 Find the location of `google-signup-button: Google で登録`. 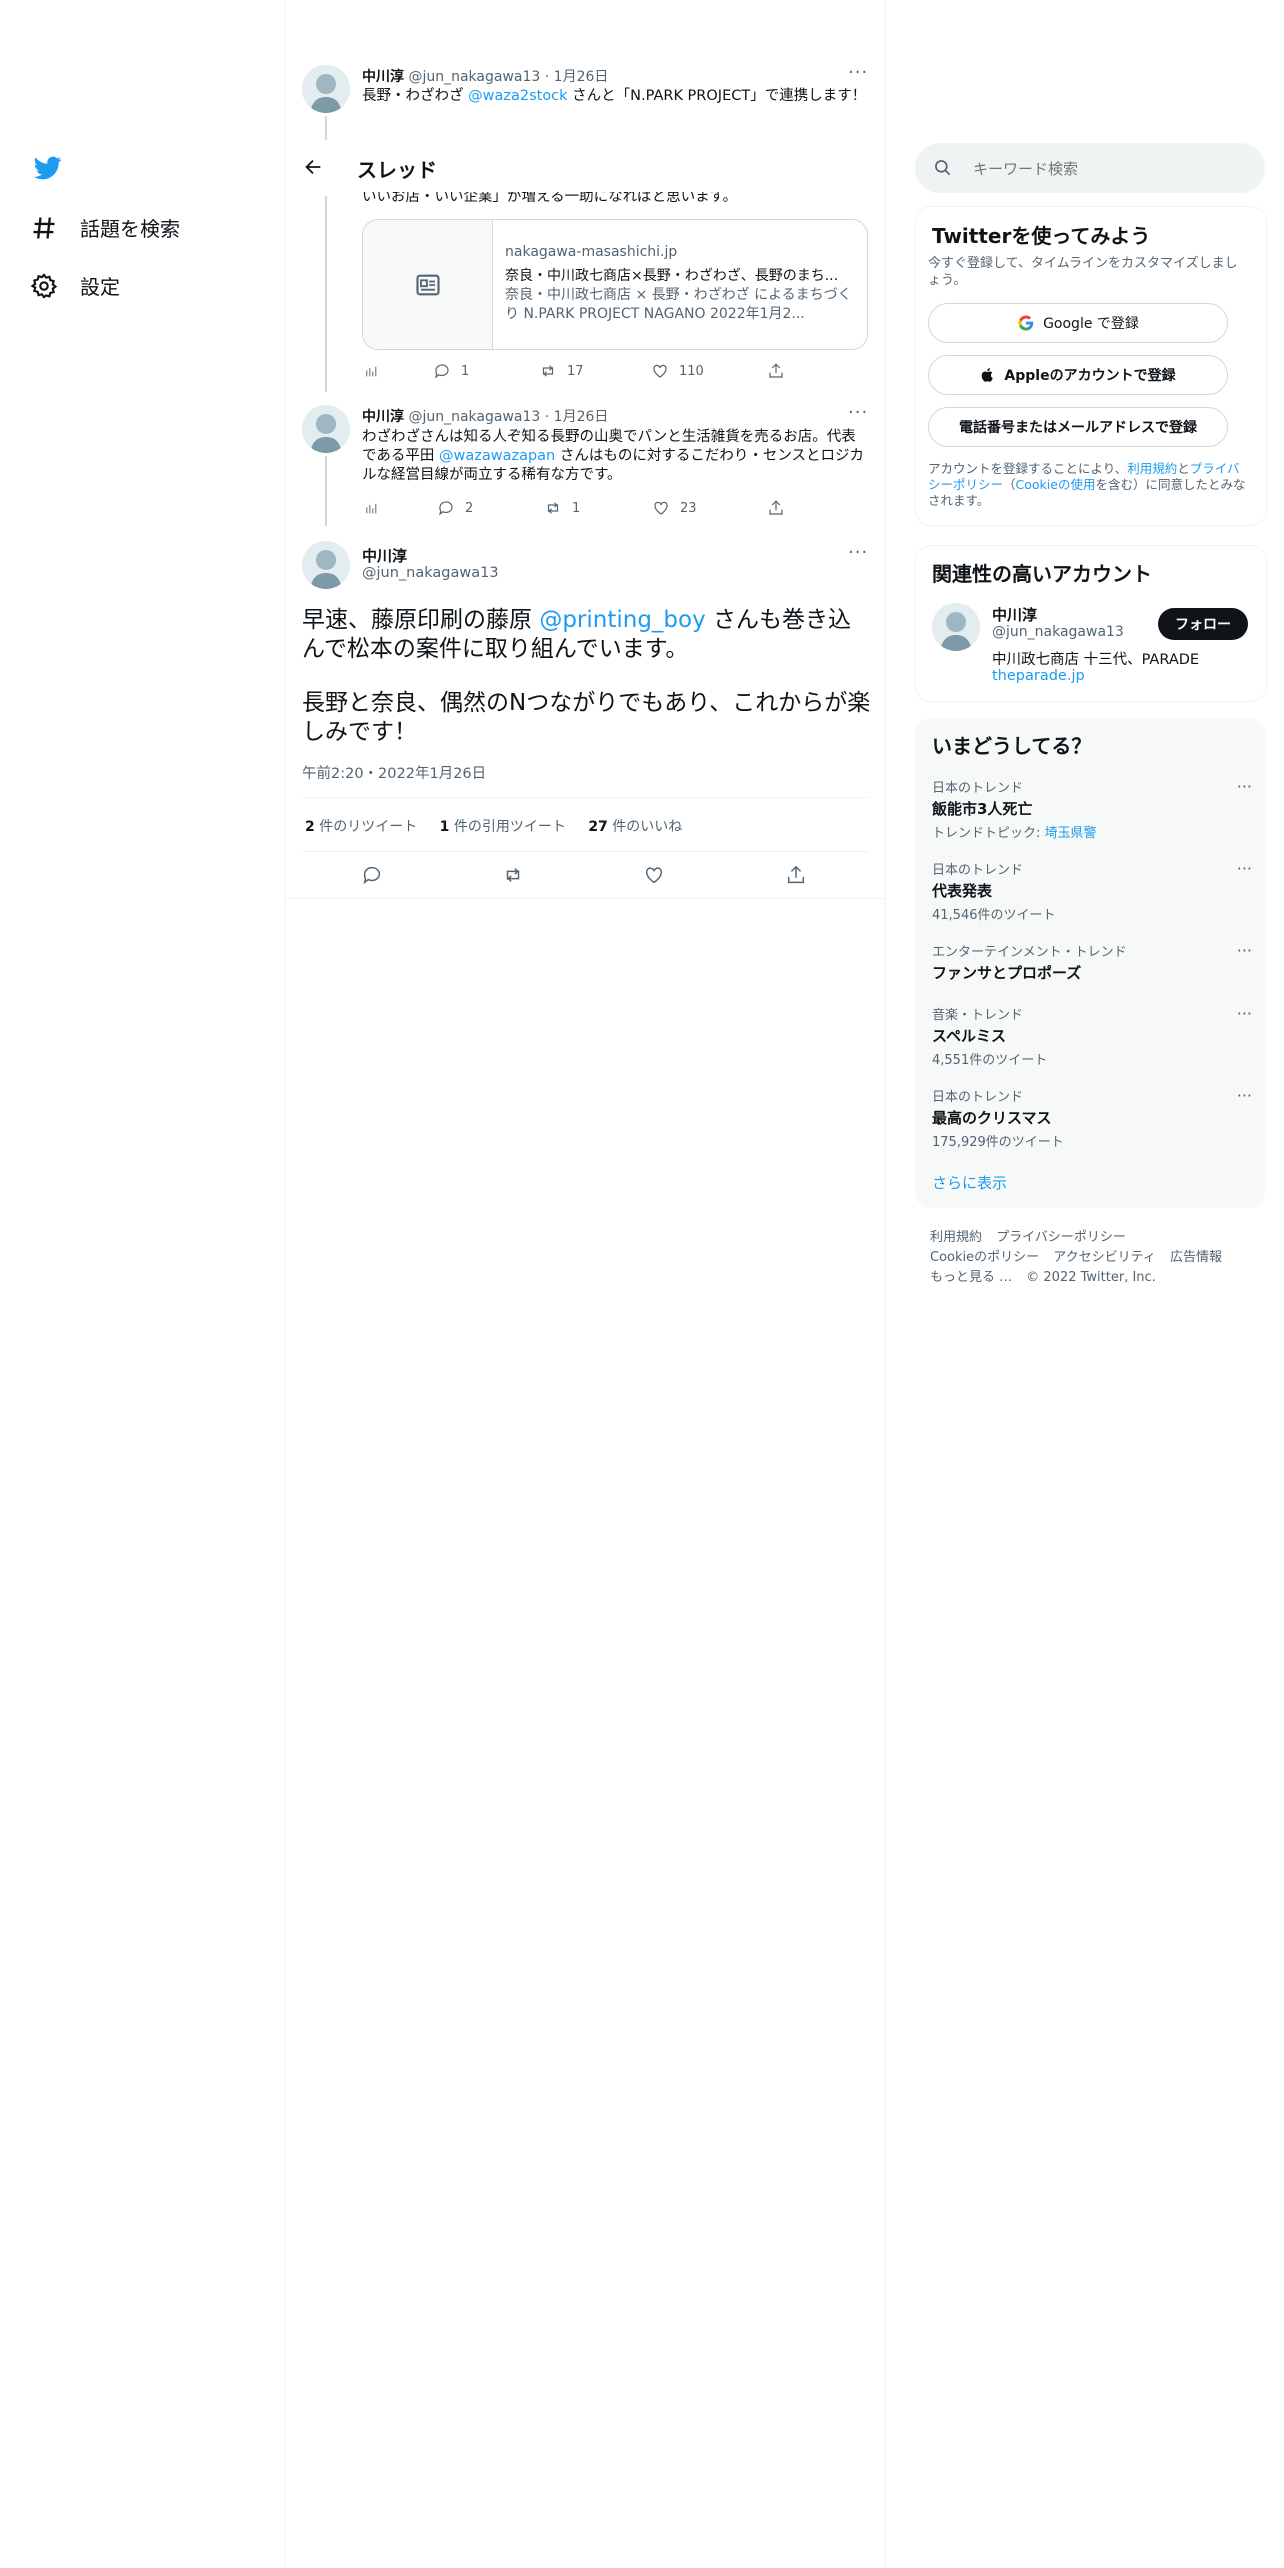

google-signup-button: Google で登録 is located at coordinates (1078, 323).